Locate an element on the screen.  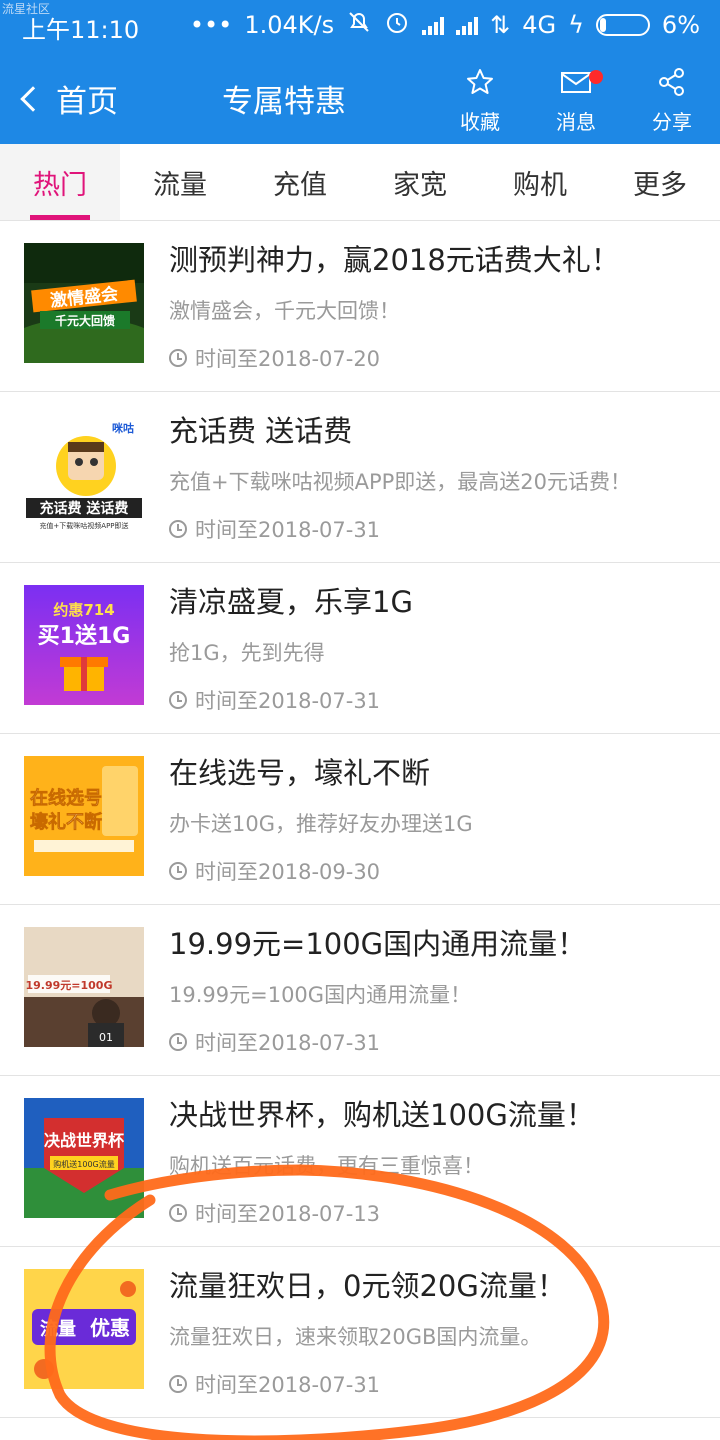
status-bar: 流星社区 上午11:10 ••• 1.04K/s ⇅ 4G ϟ 6% is located at coordinates (360, 25).